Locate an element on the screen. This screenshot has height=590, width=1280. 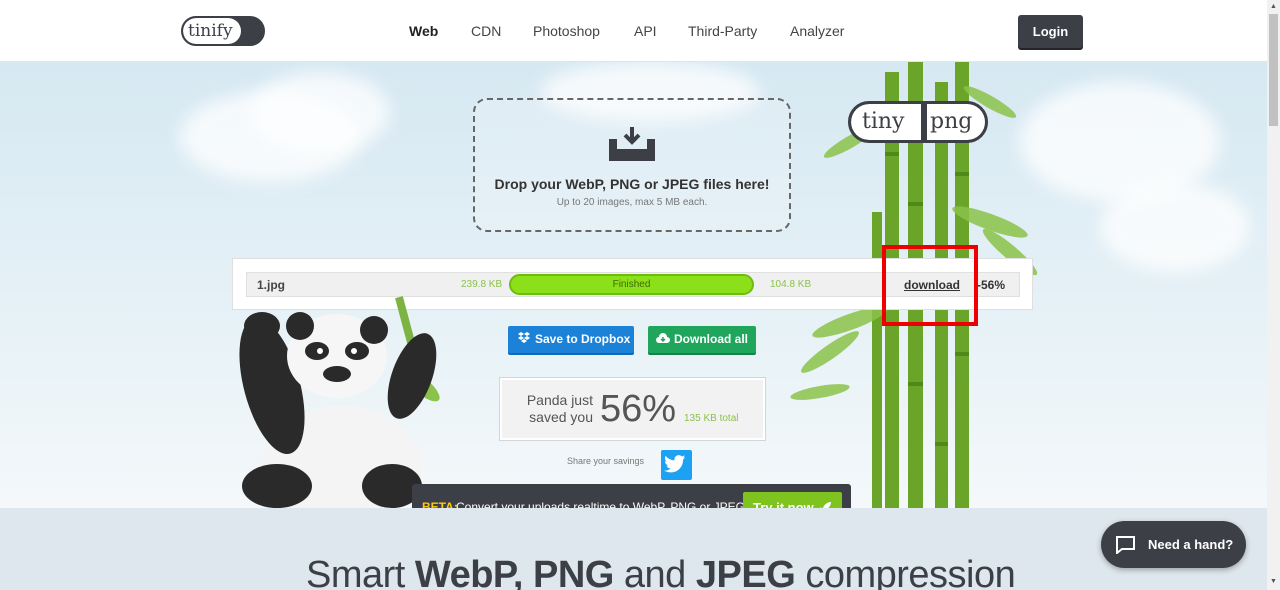
tinify-logo: tinify is located at coordinates (223, 31).